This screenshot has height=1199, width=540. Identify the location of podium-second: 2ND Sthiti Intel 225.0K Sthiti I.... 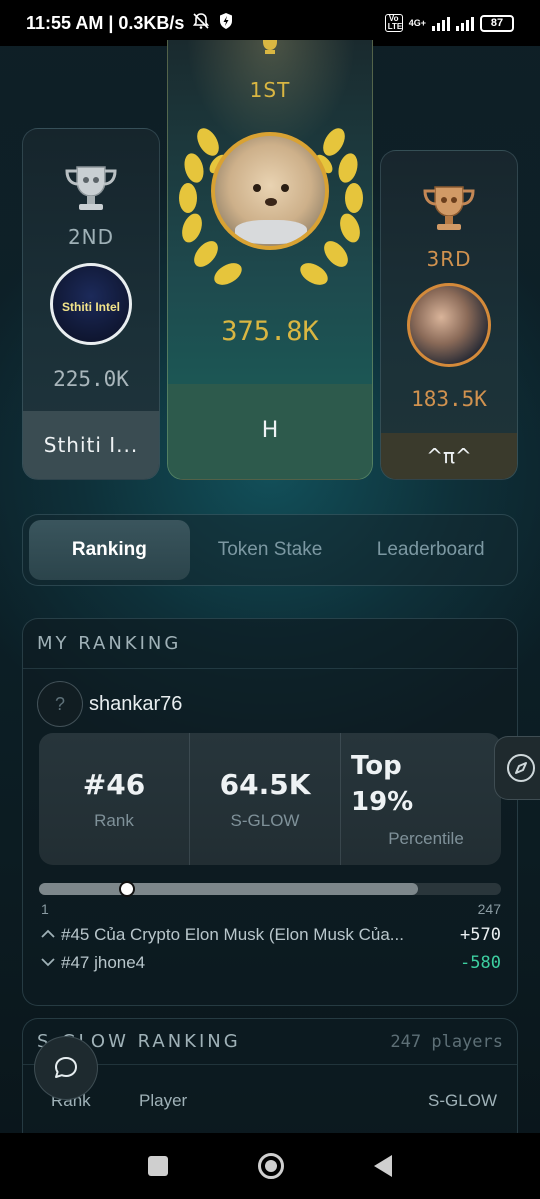
(91, 304).